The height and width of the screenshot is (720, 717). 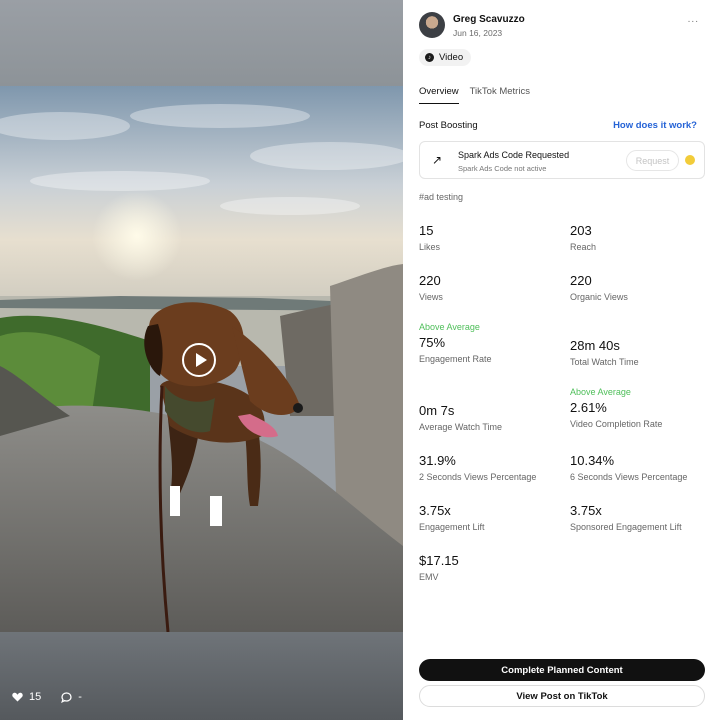 I want to click on arrow-up-right-icon: ↗, so click(x=437, y=160).